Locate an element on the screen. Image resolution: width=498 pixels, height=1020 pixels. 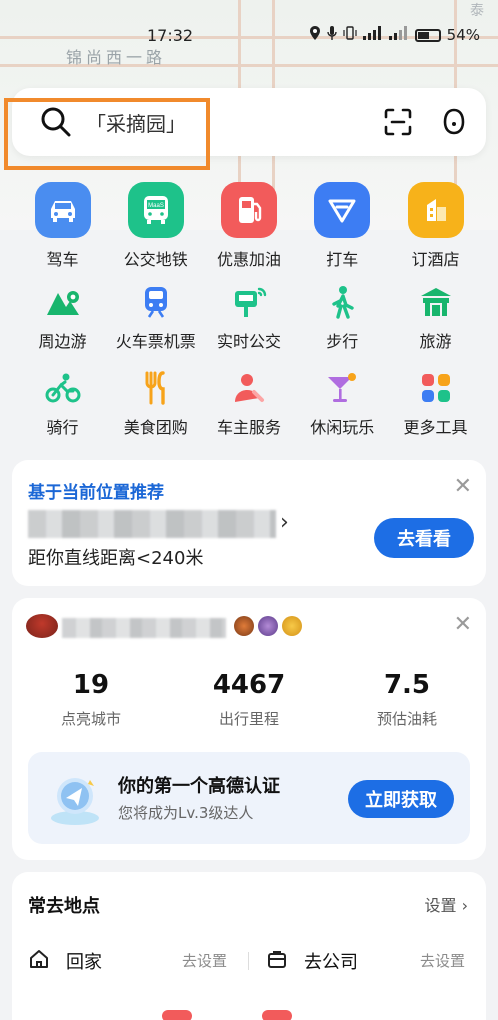
vibrate-icon is located at coordinates (350, 35).